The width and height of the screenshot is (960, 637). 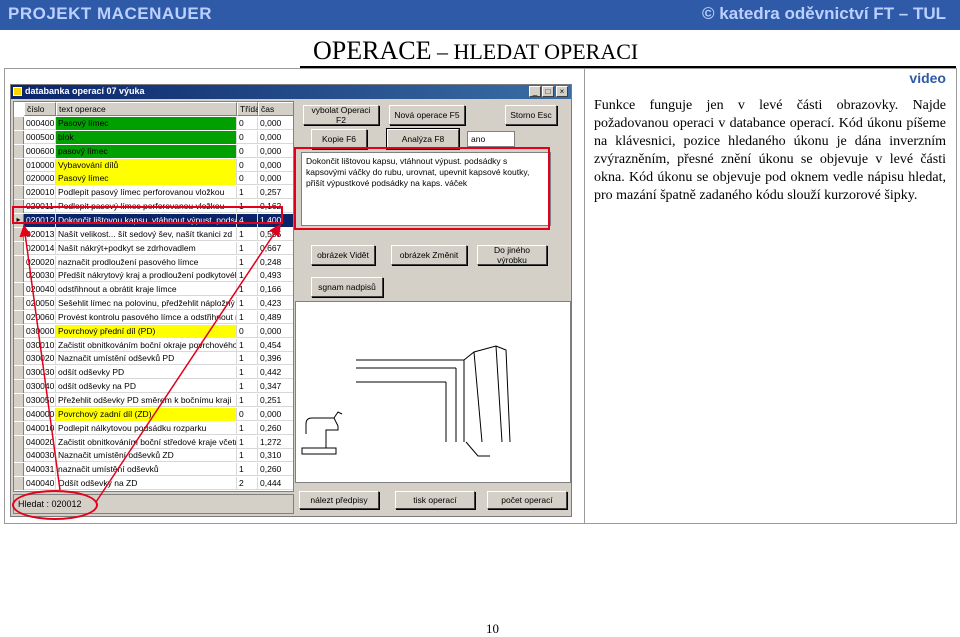 I want to click on garment-drawing, so click(x=433, y=392).